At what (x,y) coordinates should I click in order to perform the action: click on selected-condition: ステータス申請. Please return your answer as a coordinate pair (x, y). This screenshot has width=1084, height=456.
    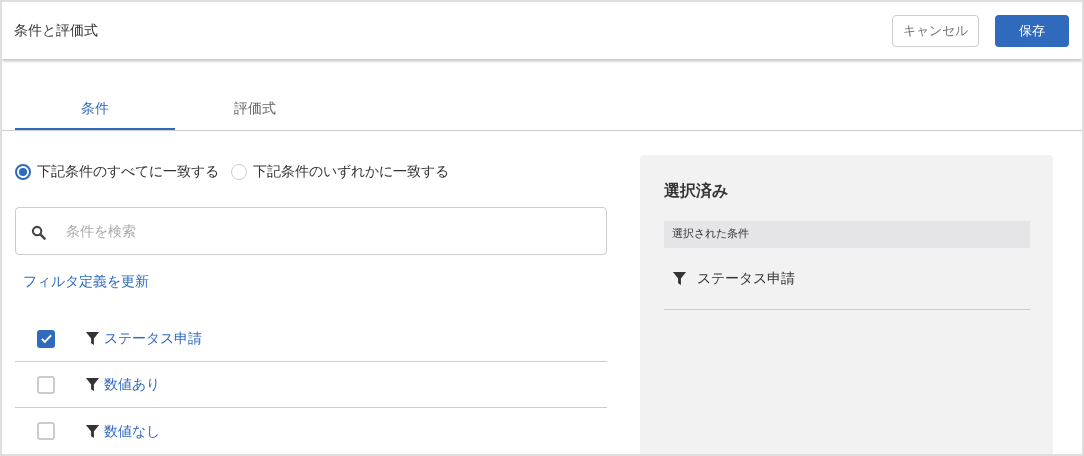
    Looking at the image, I should click on (746, 278).